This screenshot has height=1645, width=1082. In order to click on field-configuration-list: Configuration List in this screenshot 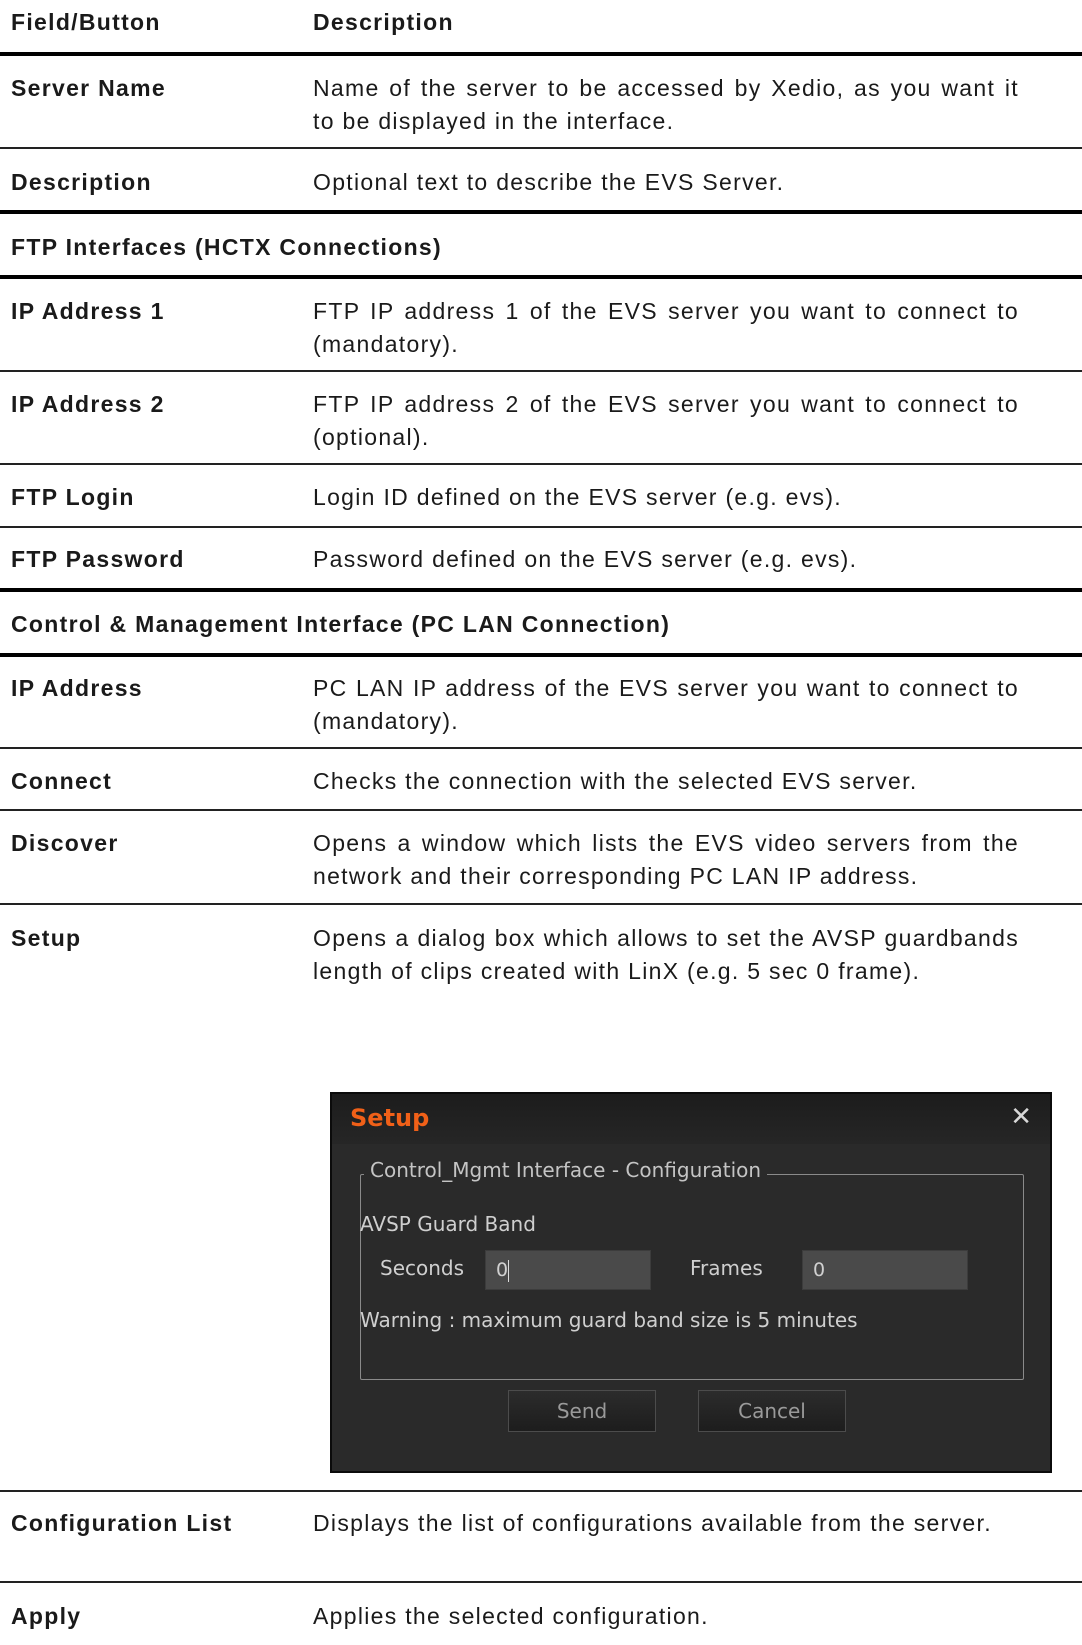, I will do `click(122, 1523)`.